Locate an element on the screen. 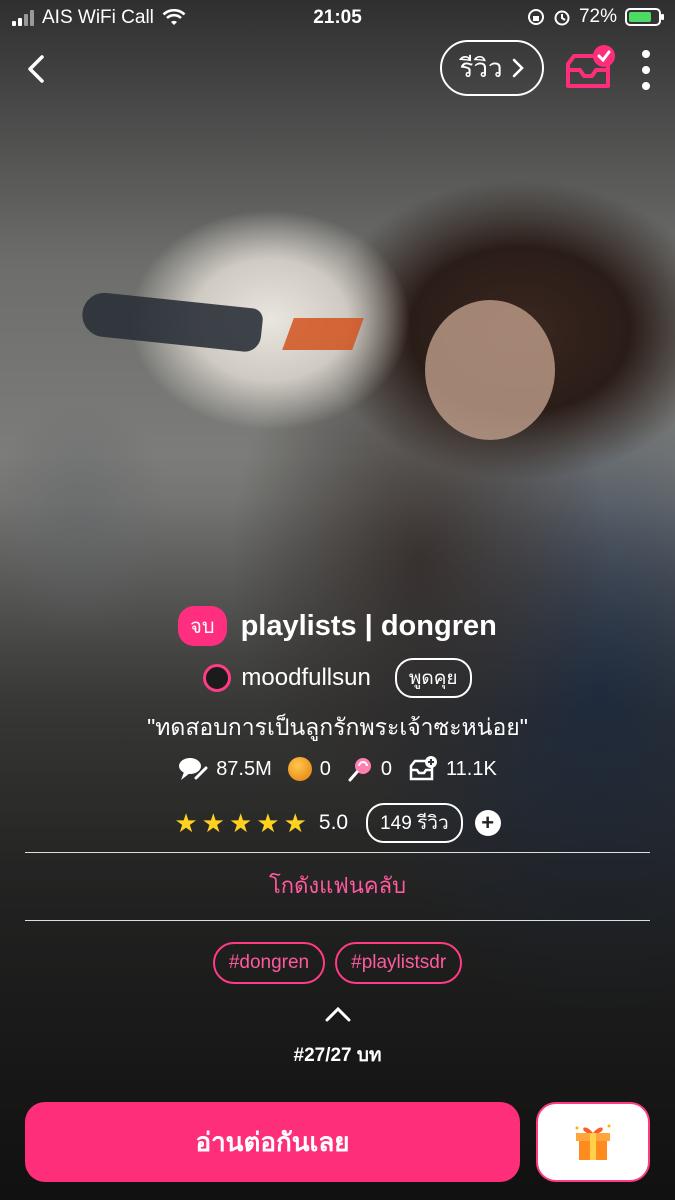  author-row: moodfullsun พูดคุย is located at coordinates (337, 678).